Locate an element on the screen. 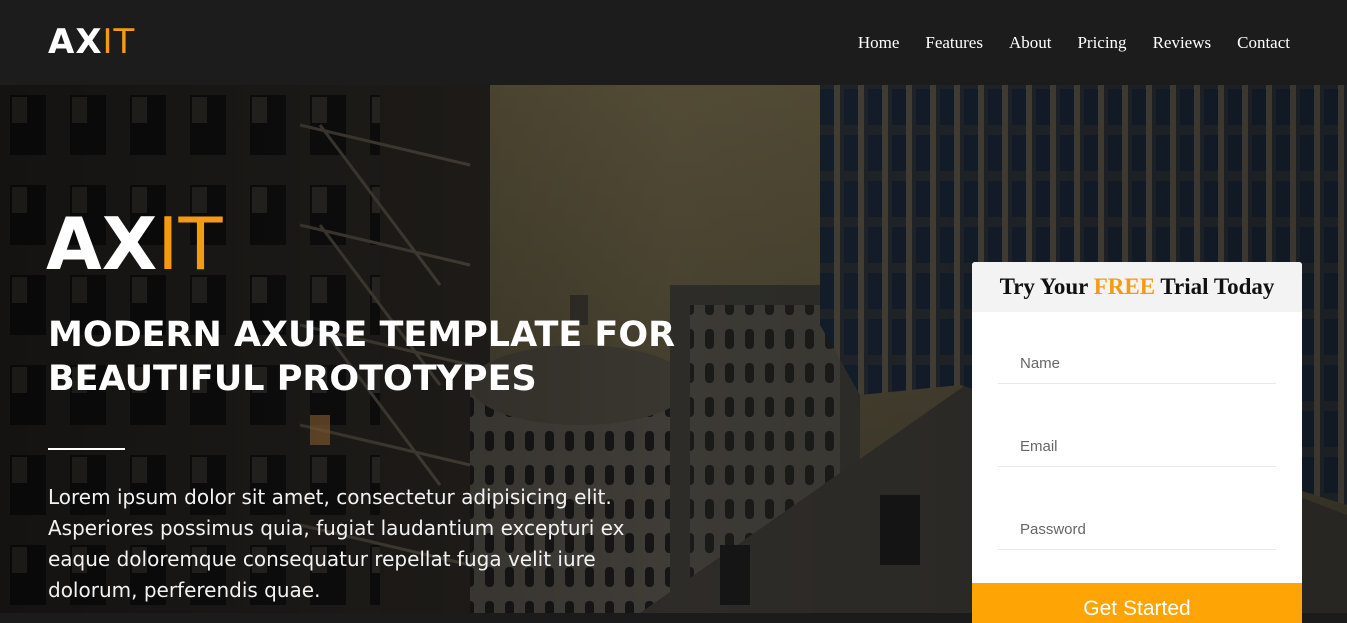 Image resolution: width=1347 pixels, height=623 pixels. headline-line-2: BEAUTIFUL PROTOTYPES is located at coordinates (292, 379).